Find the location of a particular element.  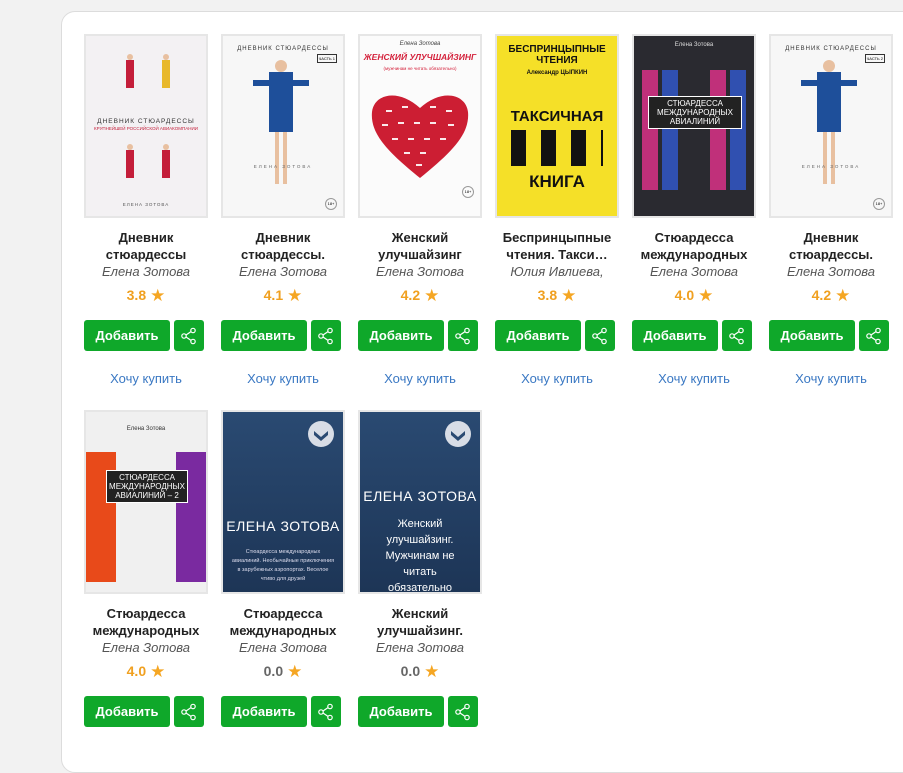

book-author: Юлия Ивлиева, is located at coordinates (557, 271).